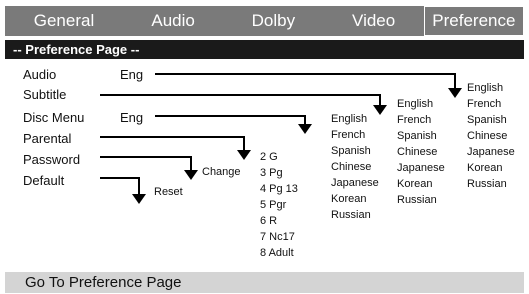  What do you see at coordinates (380, 110) in the screenshot?
I see `subtitle-arrowhead` at bounding box center [380, 110].